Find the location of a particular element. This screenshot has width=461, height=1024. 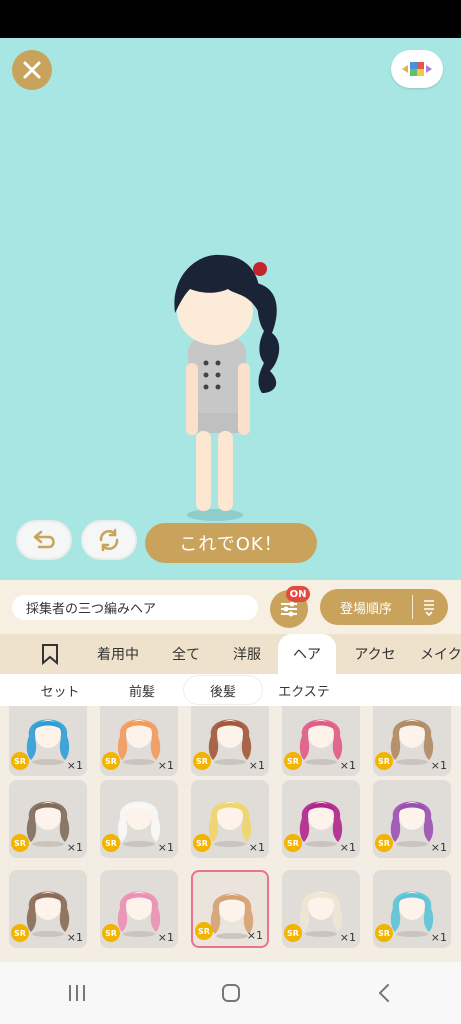

close-button is located at coordinates (32, 70).